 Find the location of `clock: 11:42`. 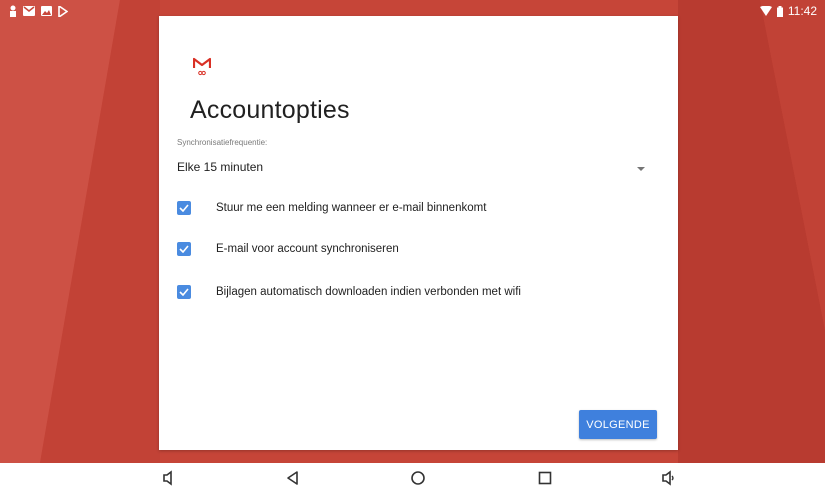

clock: 11:42 is located at coordinates (802, 11).